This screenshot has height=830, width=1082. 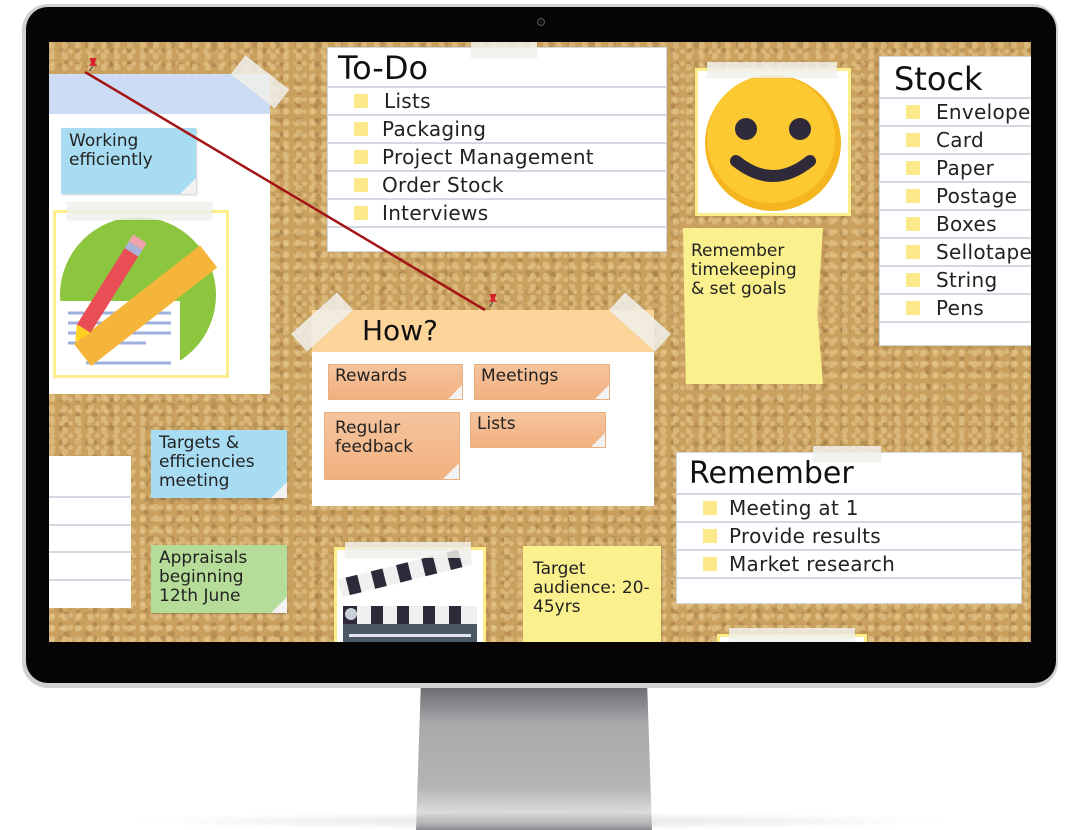 I want to click on webcam-icon, so click(x=541, y=22).